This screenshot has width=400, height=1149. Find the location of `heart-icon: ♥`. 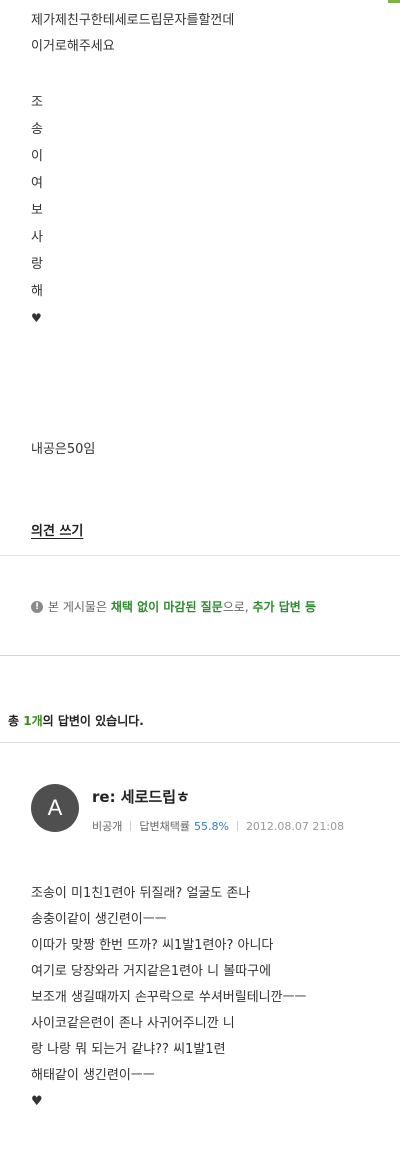

heart-icon: ♥ is located at coordinates (36, 318).